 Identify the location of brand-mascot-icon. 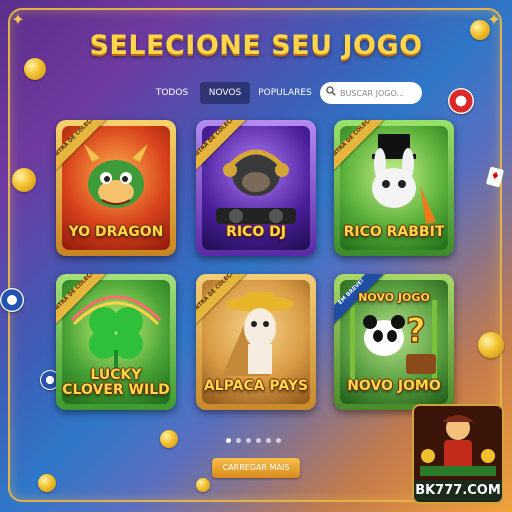
(458, 443).